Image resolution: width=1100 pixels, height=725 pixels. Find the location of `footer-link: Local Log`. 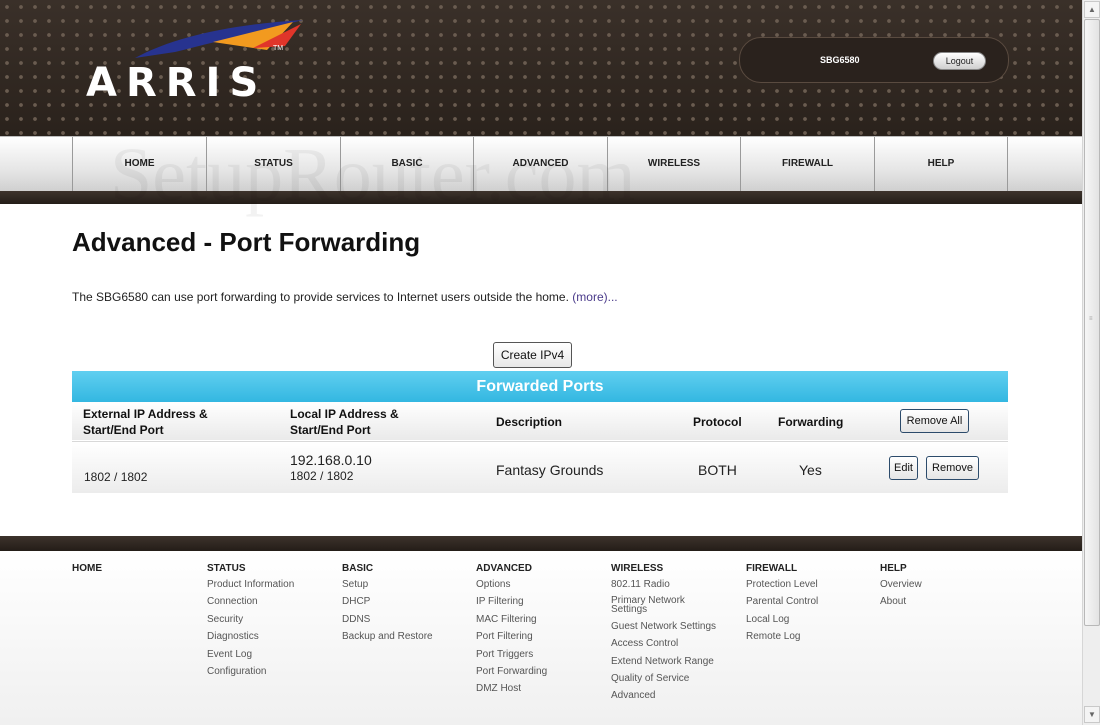

footer-link: Local Log is located at coordinates (805, 619).